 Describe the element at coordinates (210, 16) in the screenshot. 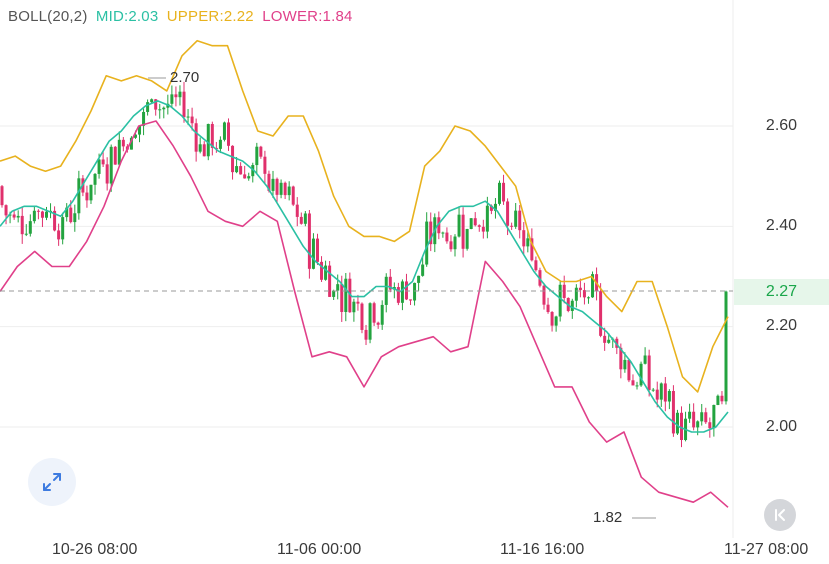

I see `legend-upper: UPPER:2.22` at that location.